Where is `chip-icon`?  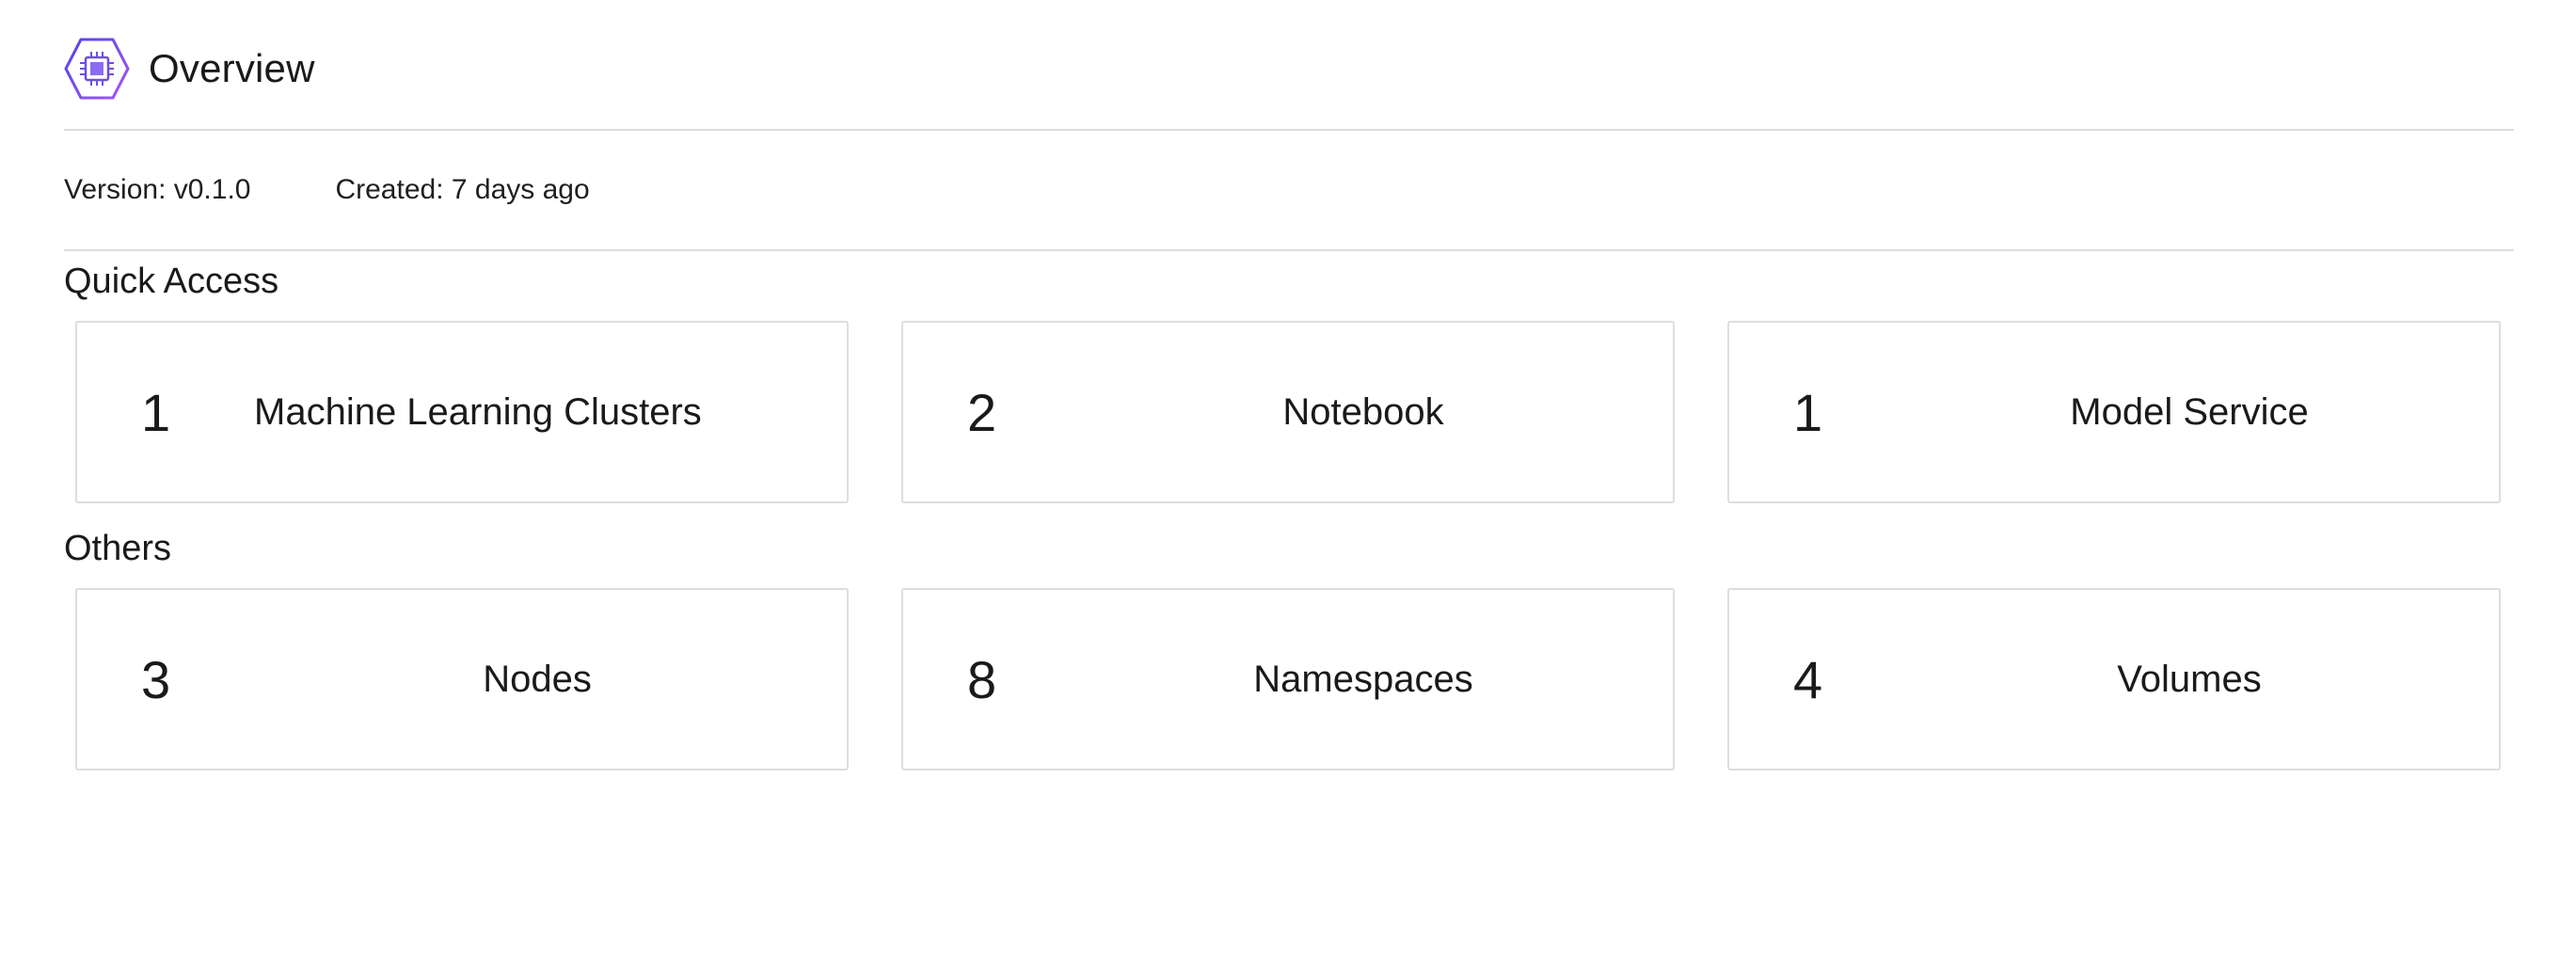
chip-icon is located at coordinates (97, 69).